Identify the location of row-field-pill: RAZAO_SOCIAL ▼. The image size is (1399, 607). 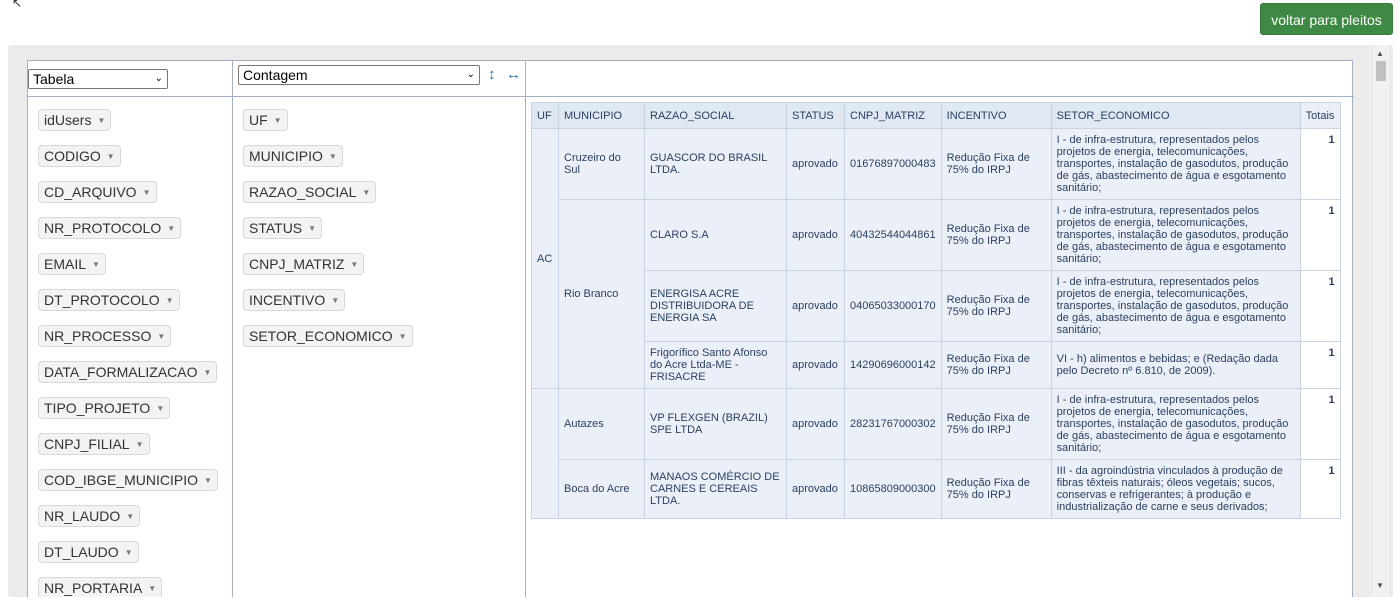
(310, 192).